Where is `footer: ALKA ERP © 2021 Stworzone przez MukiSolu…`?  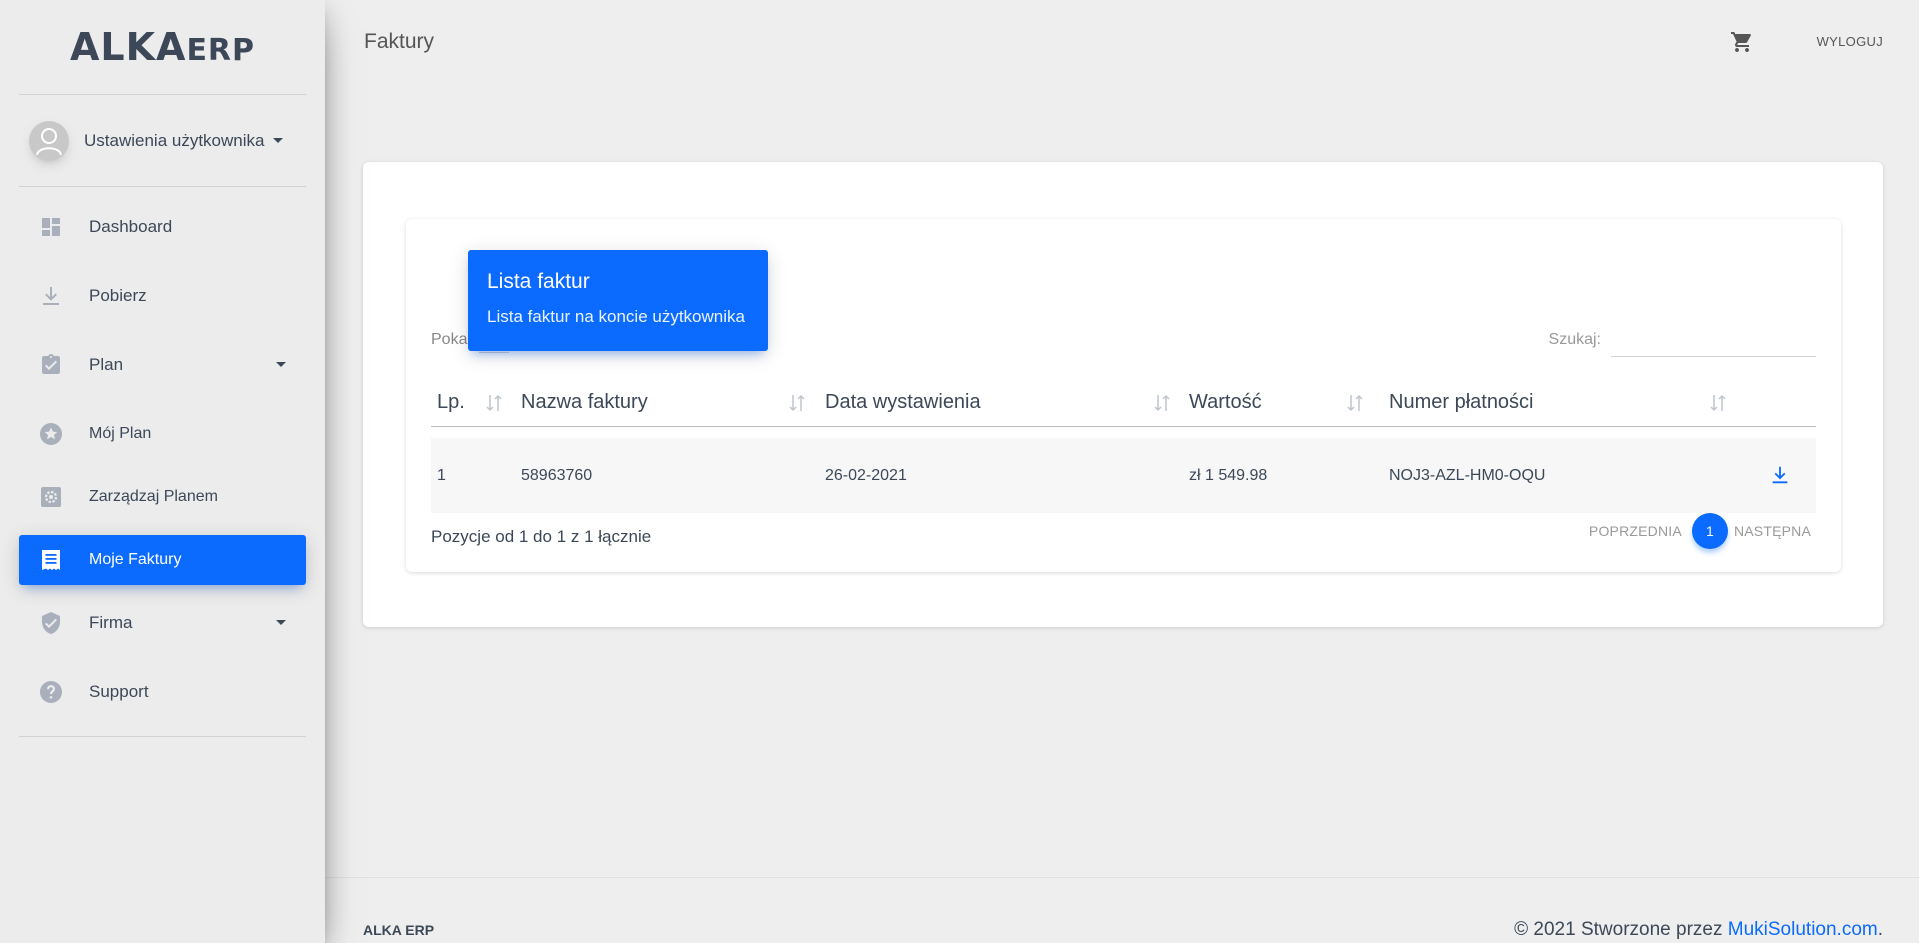 footer: ALKA ERP © 2021 Stworzone przez MukiSolu… is located at coordinates (1122, 910).